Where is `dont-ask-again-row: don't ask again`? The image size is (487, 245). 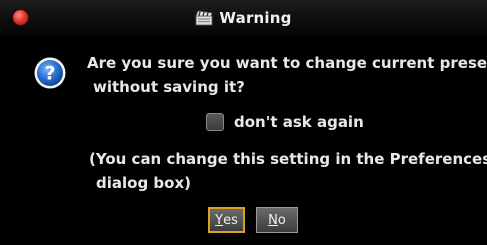 dont-ask-again-row: don't ask again is located at coordinates (285, 122).